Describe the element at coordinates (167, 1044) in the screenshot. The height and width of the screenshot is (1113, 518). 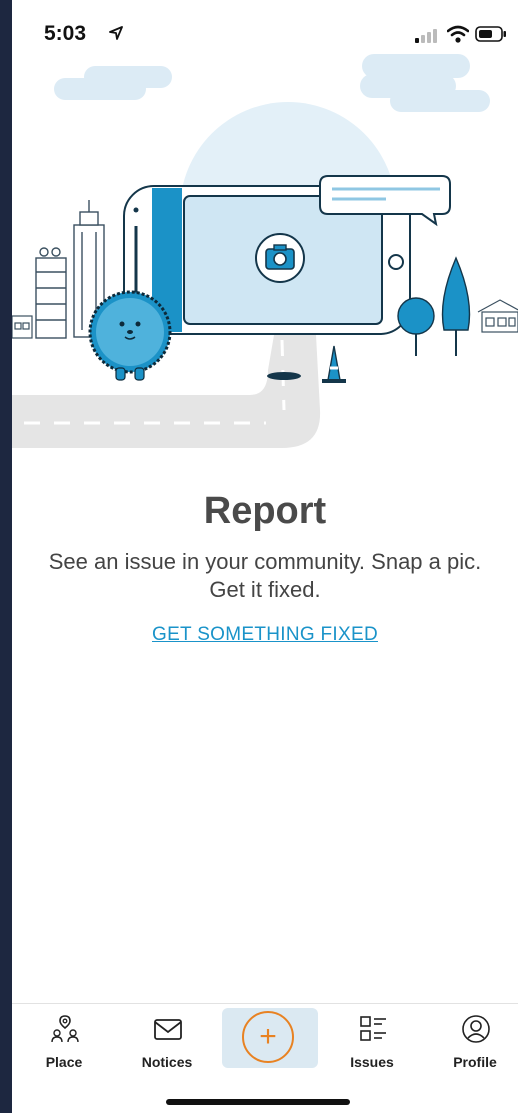
I see `tab-notices: Notices` at that location.